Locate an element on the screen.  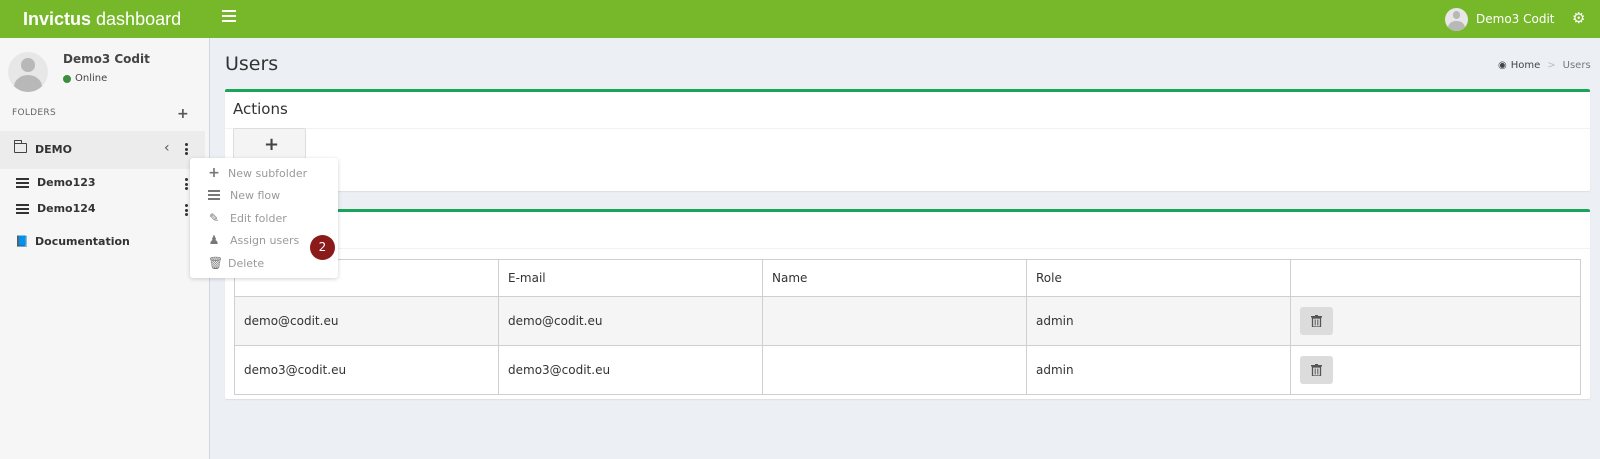
user-status: Online is located at coordinates (85, 78).